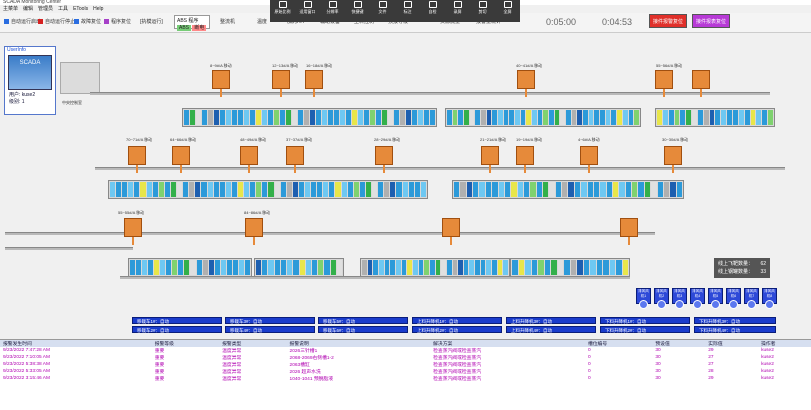 This screenshot has height=410, width=811. Describe the element at coordinates (769, 298) in the screenshot. I see `exhaust-fan-8: 排风风机8` at that location.